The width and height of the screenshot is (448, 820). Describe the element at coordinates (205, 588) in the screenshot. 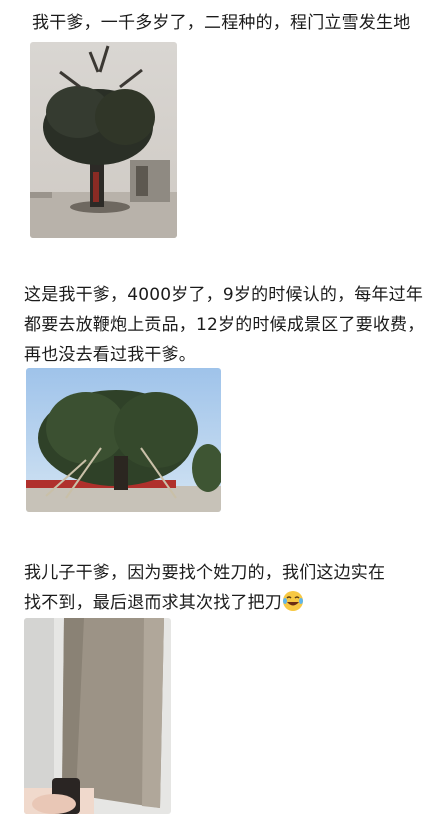

I see `post-3-text: 我儿子干爹，因为要找个姓刀的，我们这边实在找不到，最后退而求其次找了把刀` at that location.